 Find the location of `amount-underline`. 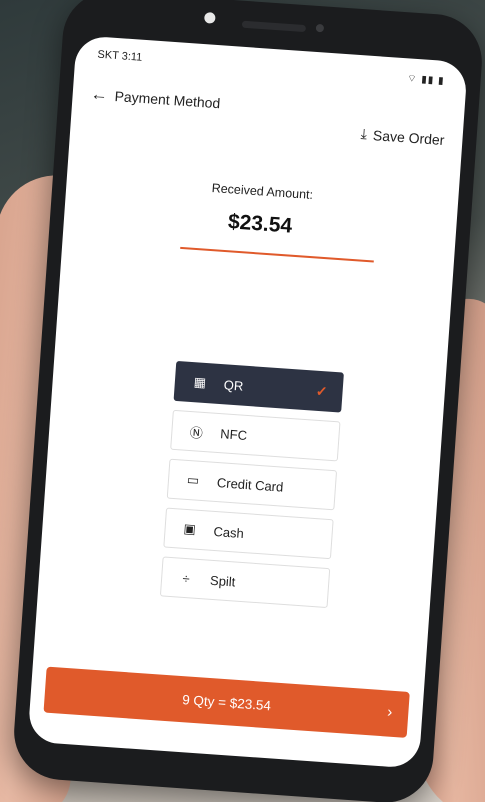

amount-underline is located at coordinates (277, 254).